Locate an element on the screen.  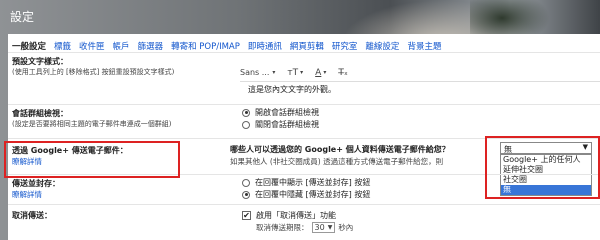
format-toolbar: Sans ... ▾ ᴛT ▾ A ▾ T̶ₓ is located at coordinates (420, 73).